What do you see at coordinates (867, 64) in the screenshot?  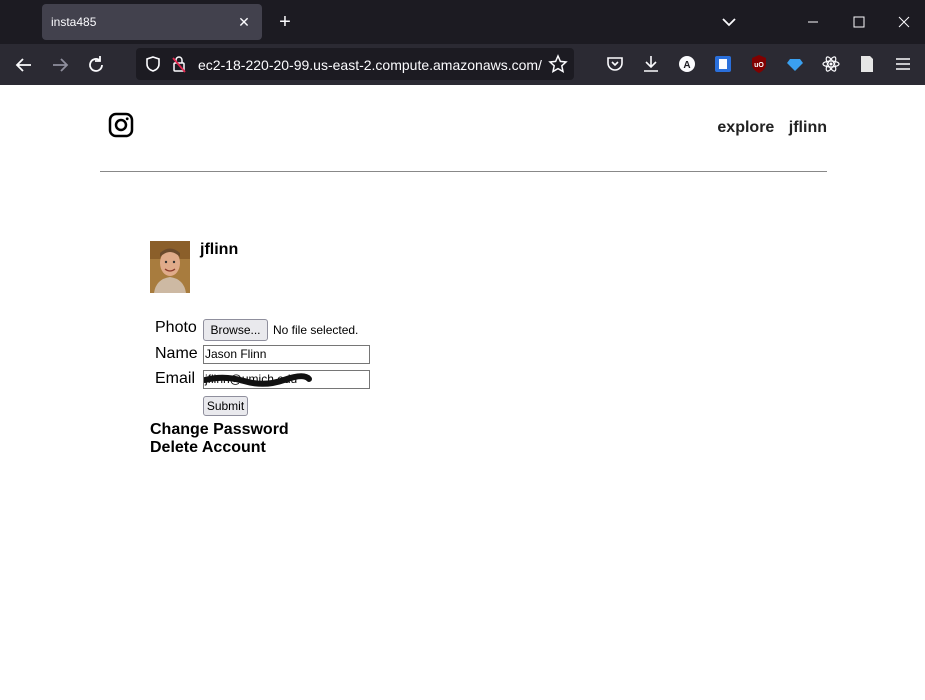 I see `document-extension-icon` at bounding box center [867, 64].